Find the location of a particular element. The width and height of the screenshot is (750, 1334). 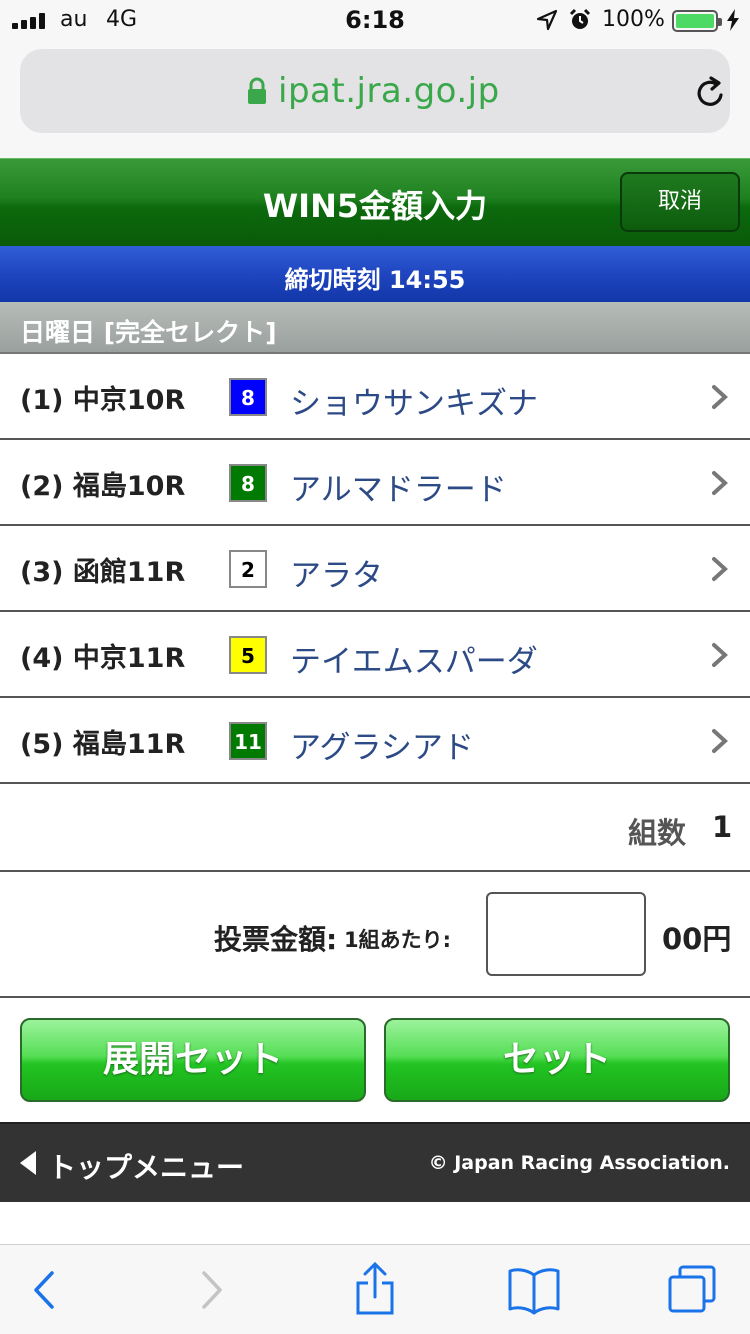

combination-count-label: 組数 is located at coordinates (657, 833).